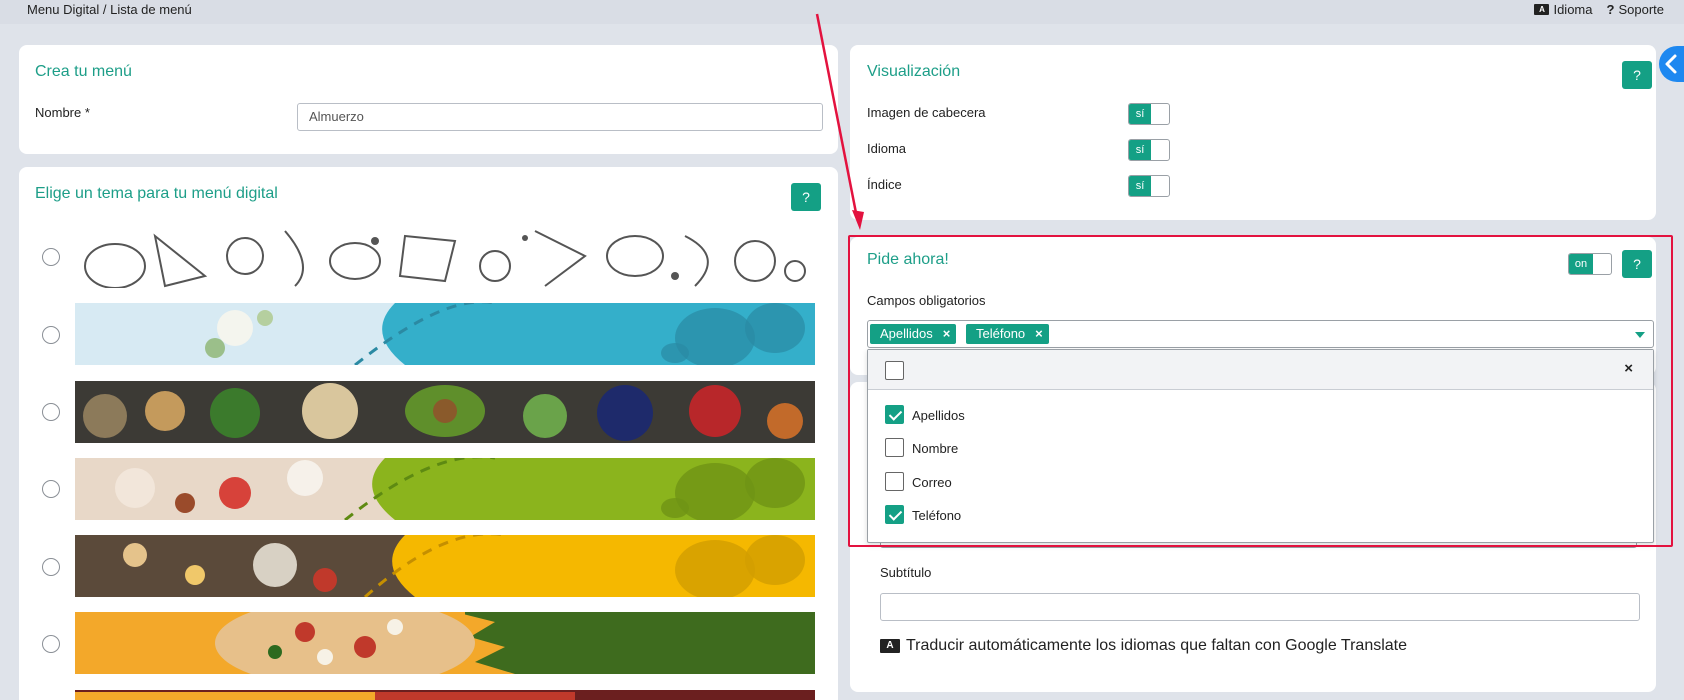  What do you see at coordinates (109, 9) in the screenshot?
I see `breadcrumb: Menu Digital / Lista de menú` at bounding box center [109, 9].